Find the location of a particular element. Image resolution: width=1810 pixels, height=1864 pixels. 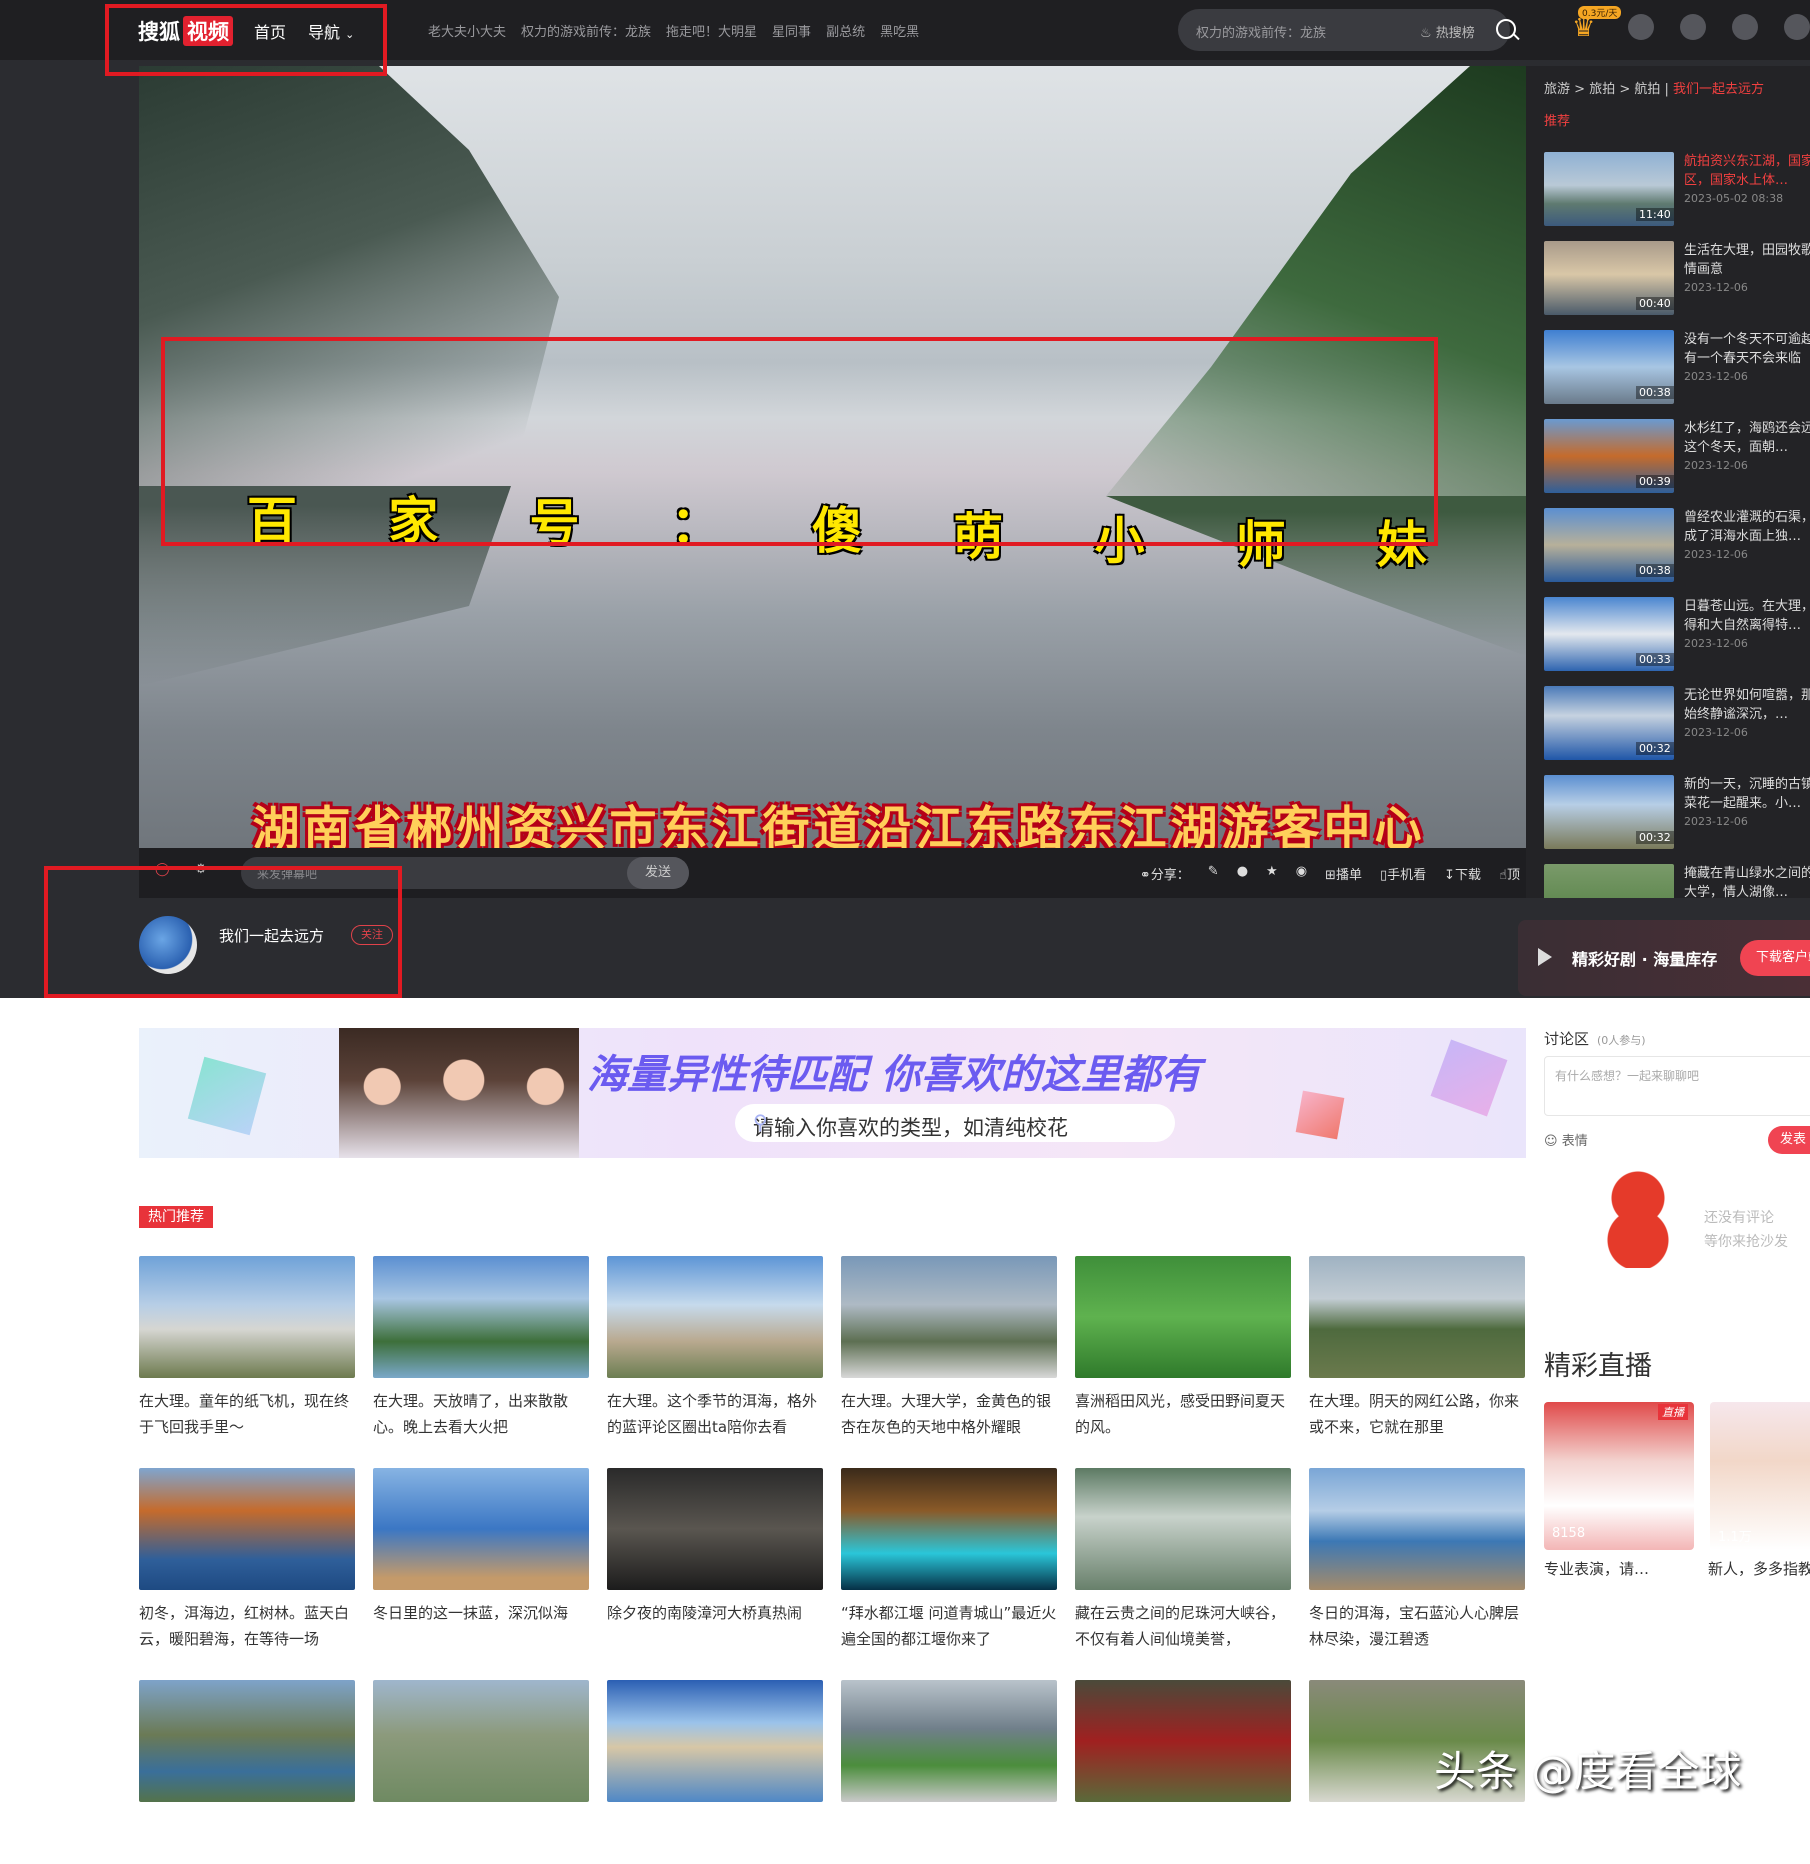

emoji-label: 表情 is located at coordinates (1574, 1141).